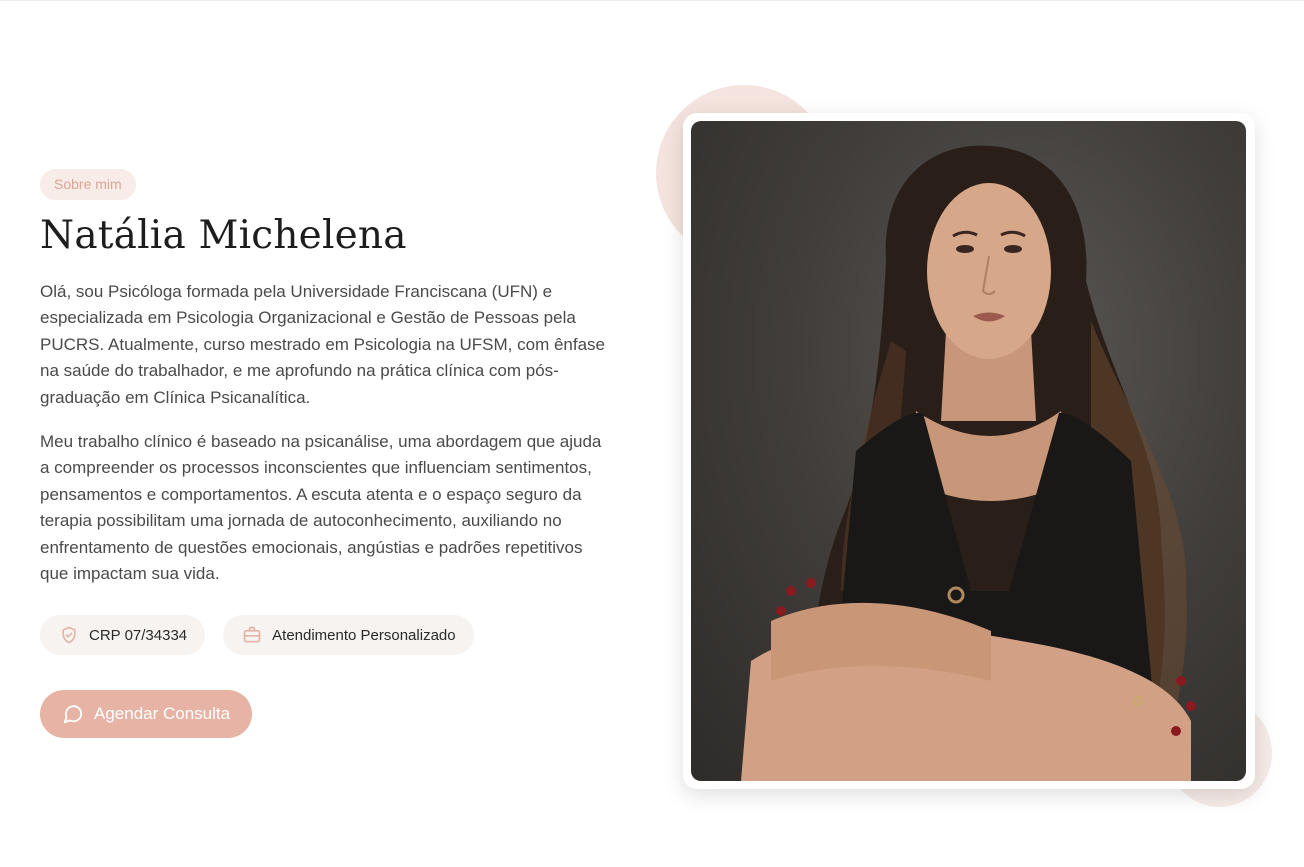  Describe the element at coordinates (223, 235) in the screenshot. I see `page-title: Natália Michelena` at that location.